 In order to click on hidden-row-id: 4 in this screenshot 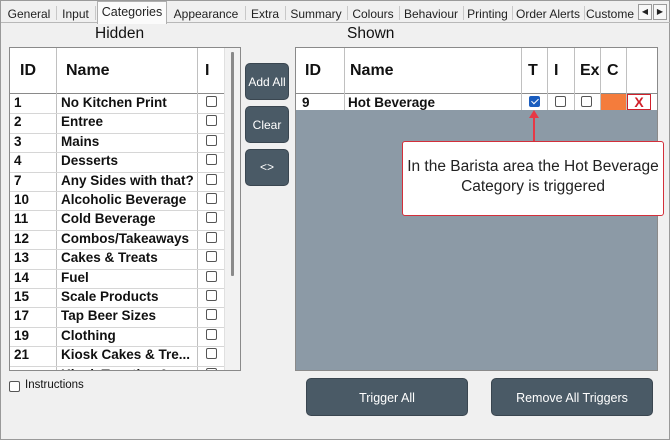, I will do `click(18, 161)`.